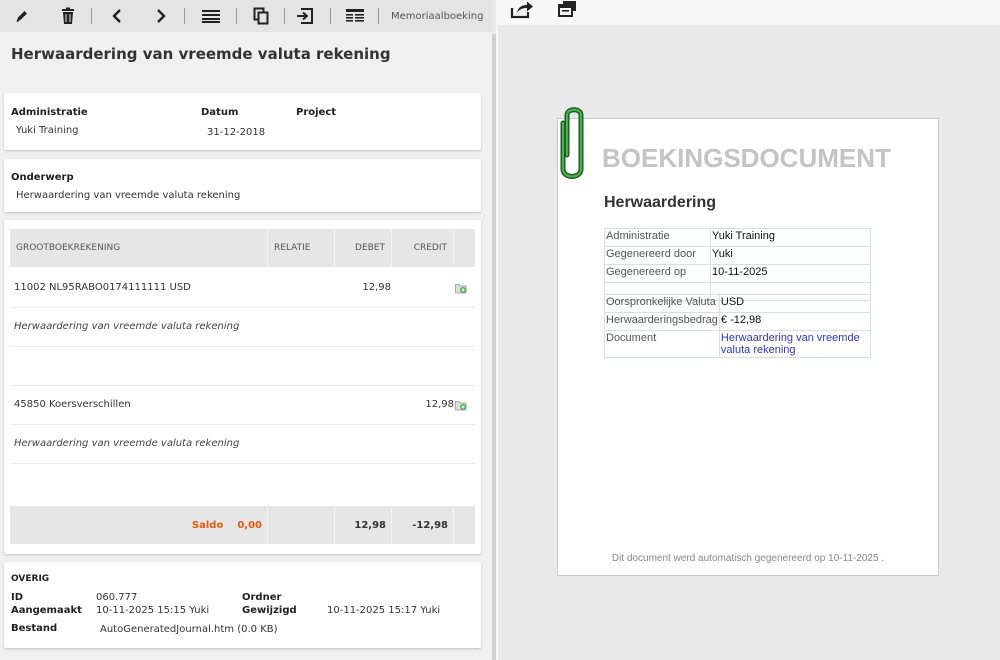  Describe the element at coordinates (161, 16) in the screenshot. I see `chevron-right-icon` at that location.